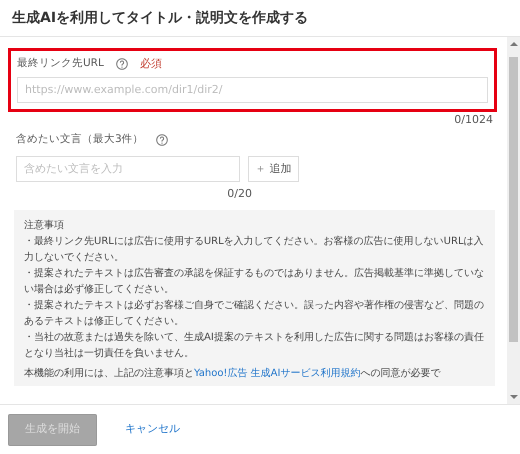  I want to click on required-label: 必須, so click(151, 64).